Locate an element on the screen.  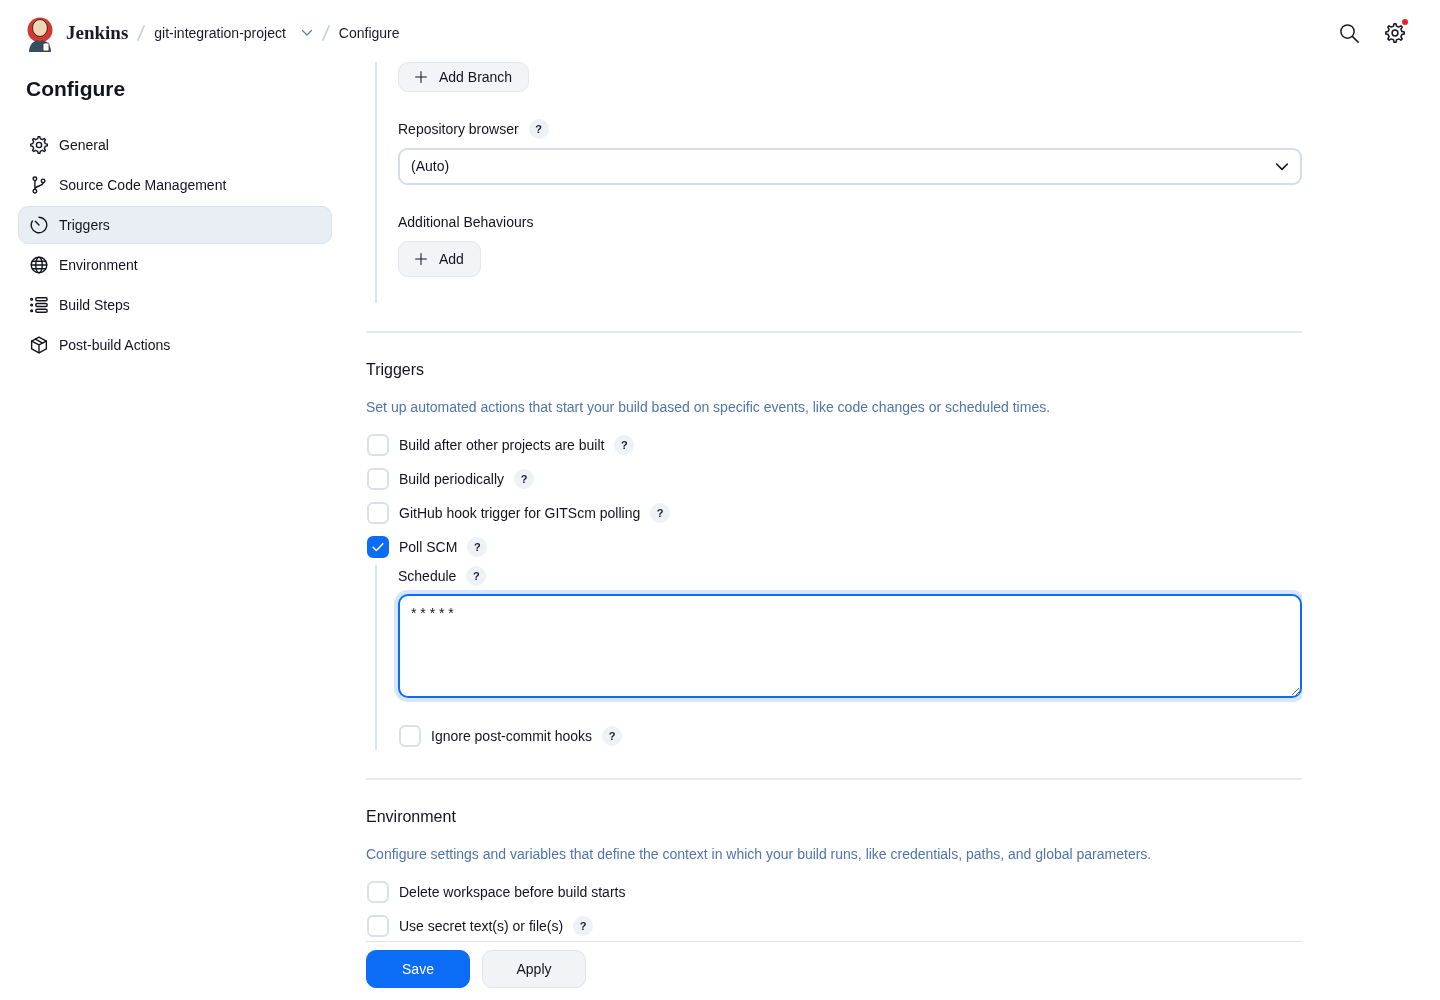
add-branch-button: Add Branch is located at coordinates (464, 77).